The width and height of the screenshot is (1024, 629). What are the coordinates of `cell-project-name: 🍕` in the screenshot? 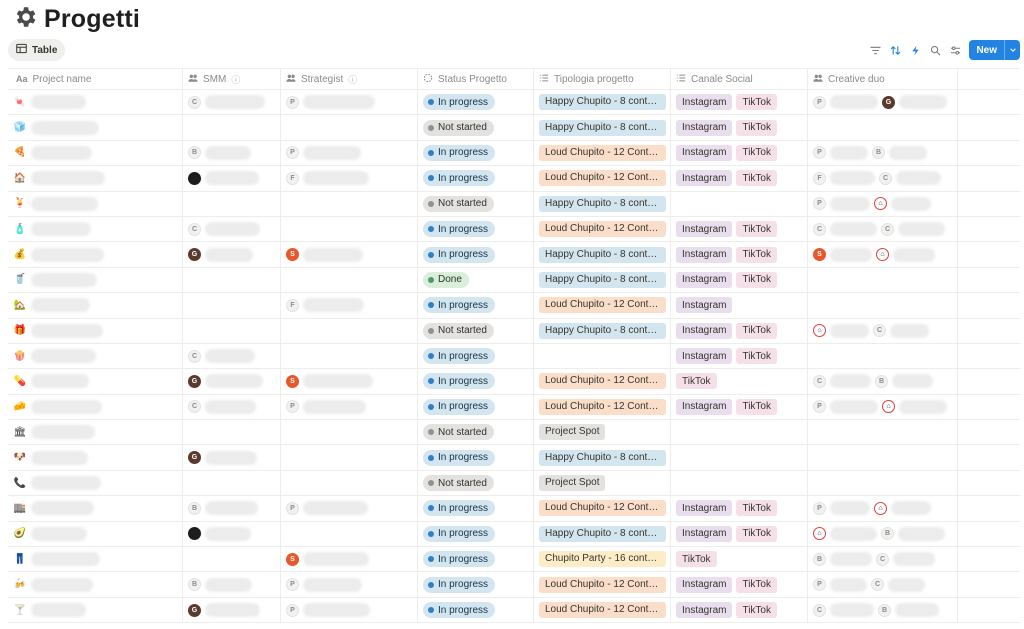 It's located at (95, 153).